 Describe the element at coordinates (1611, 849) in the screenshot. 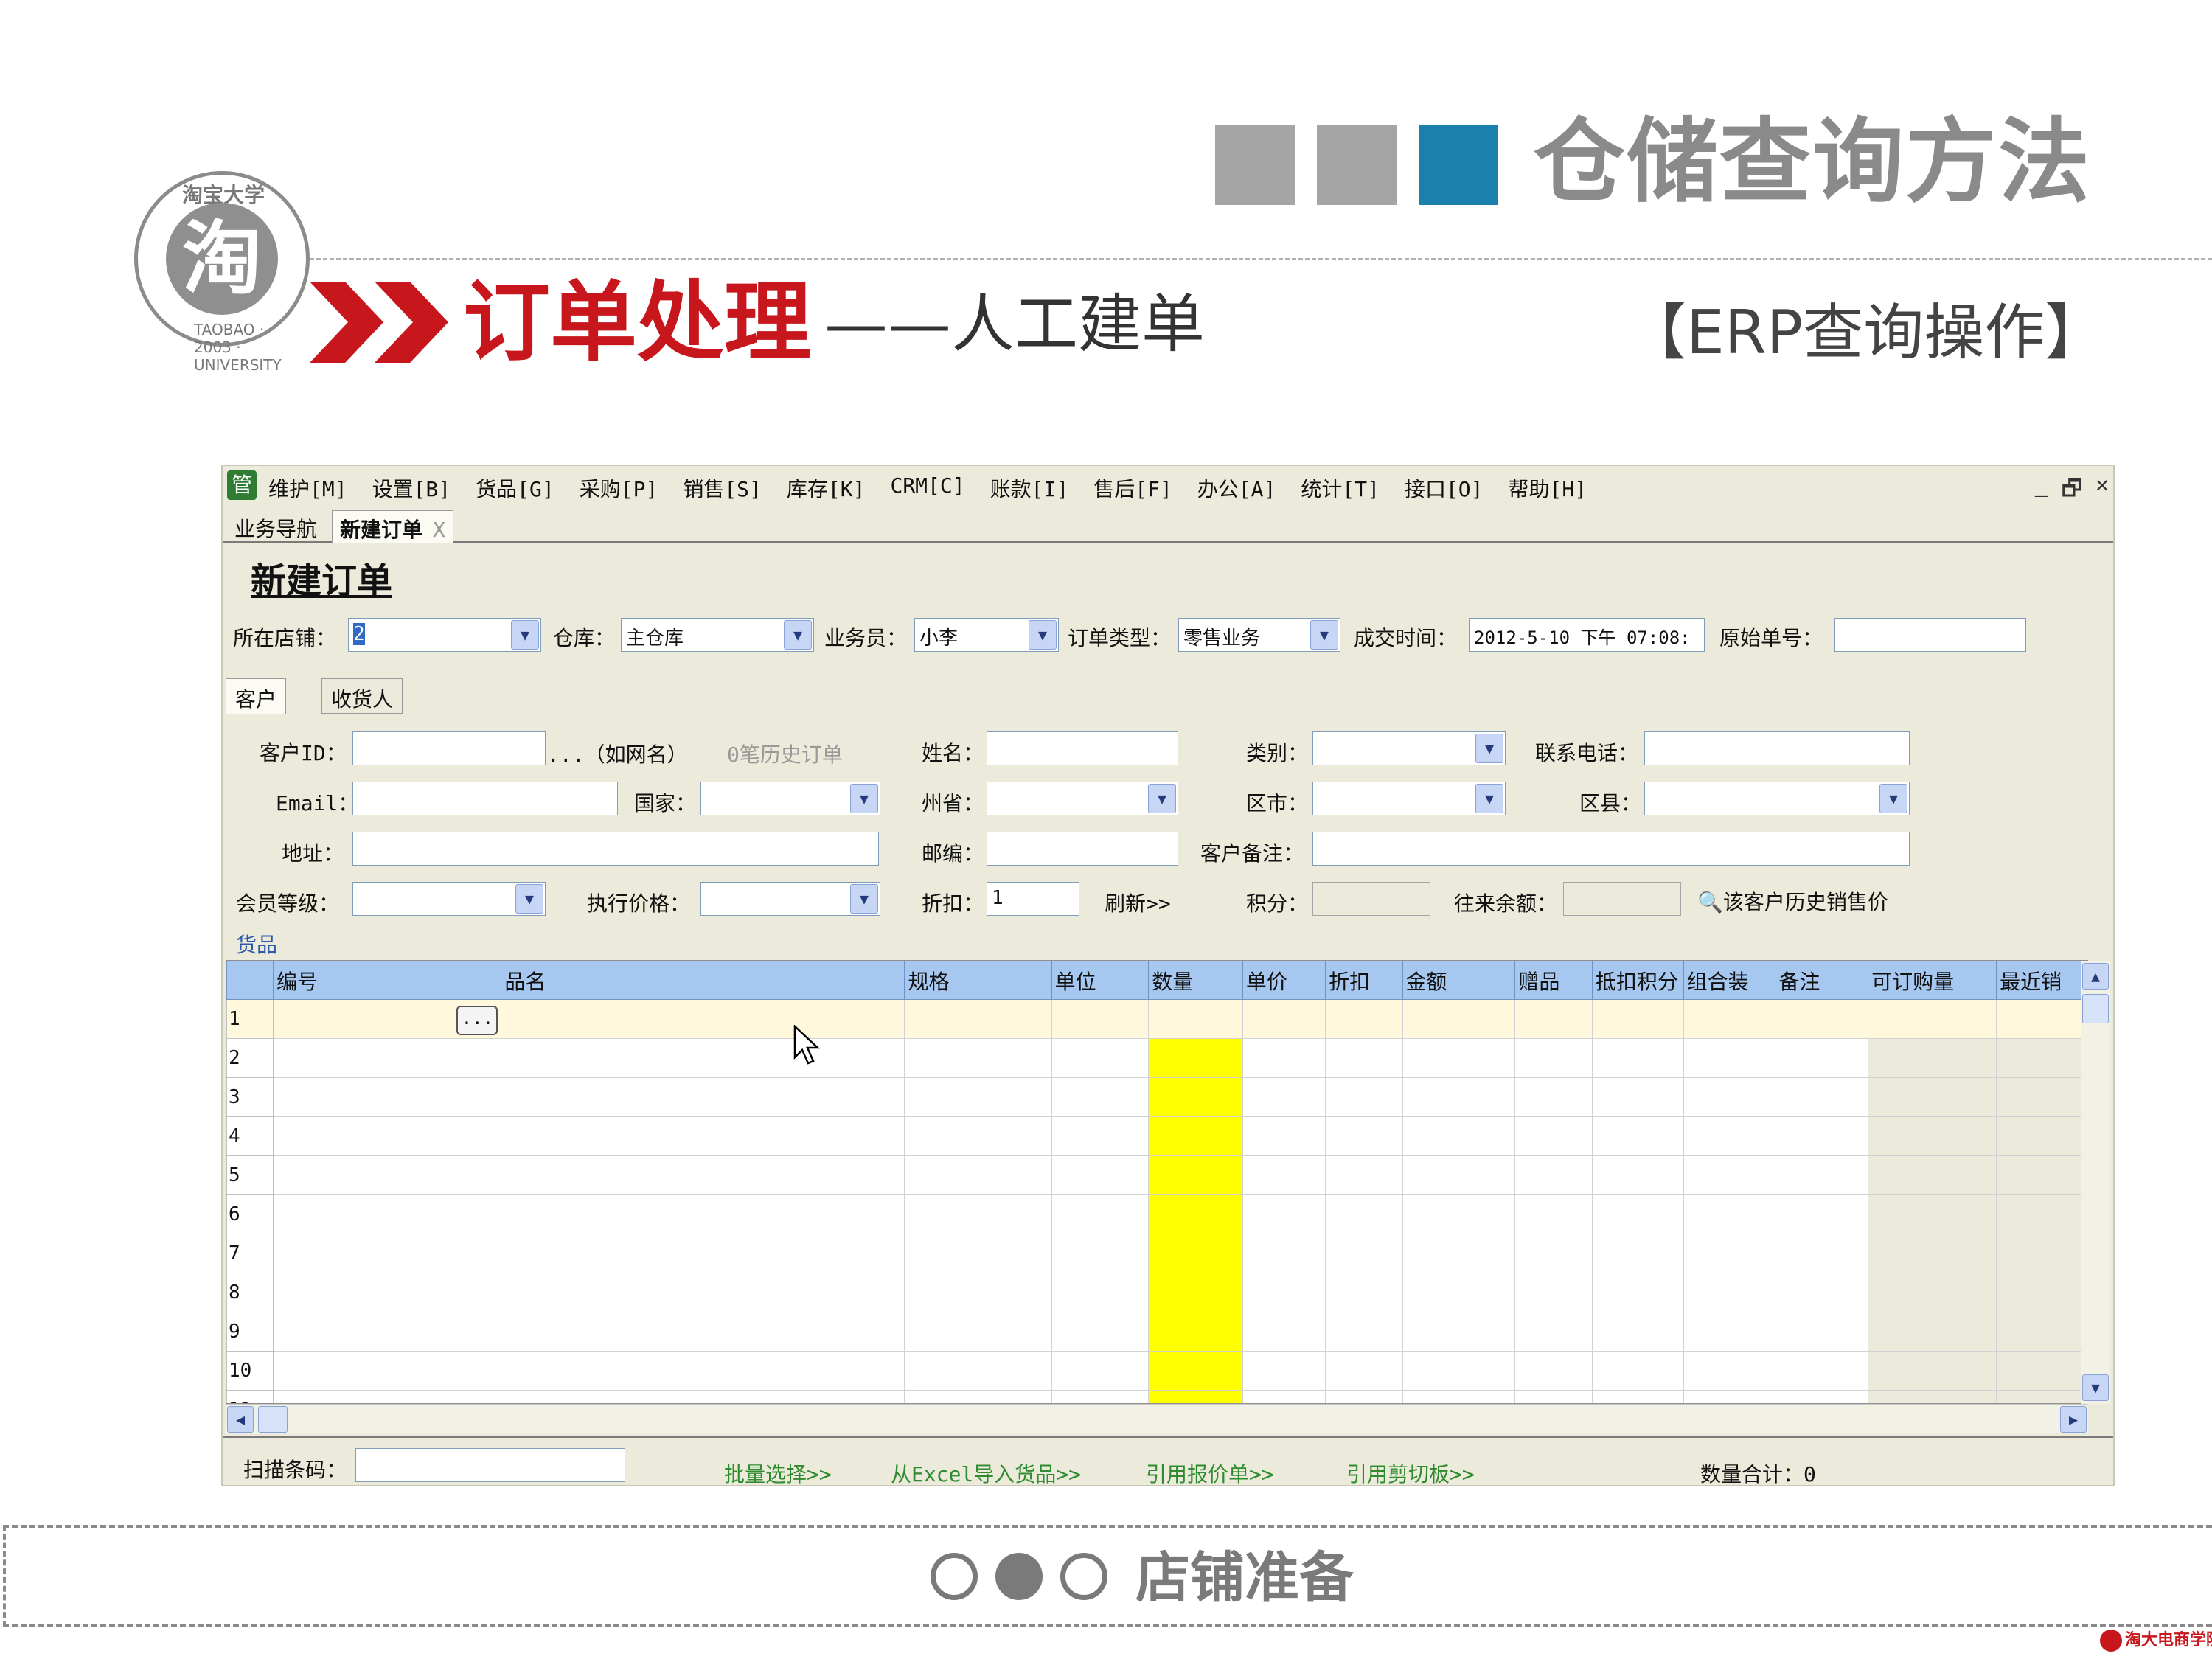

I see `customer-remark-field` at that location.